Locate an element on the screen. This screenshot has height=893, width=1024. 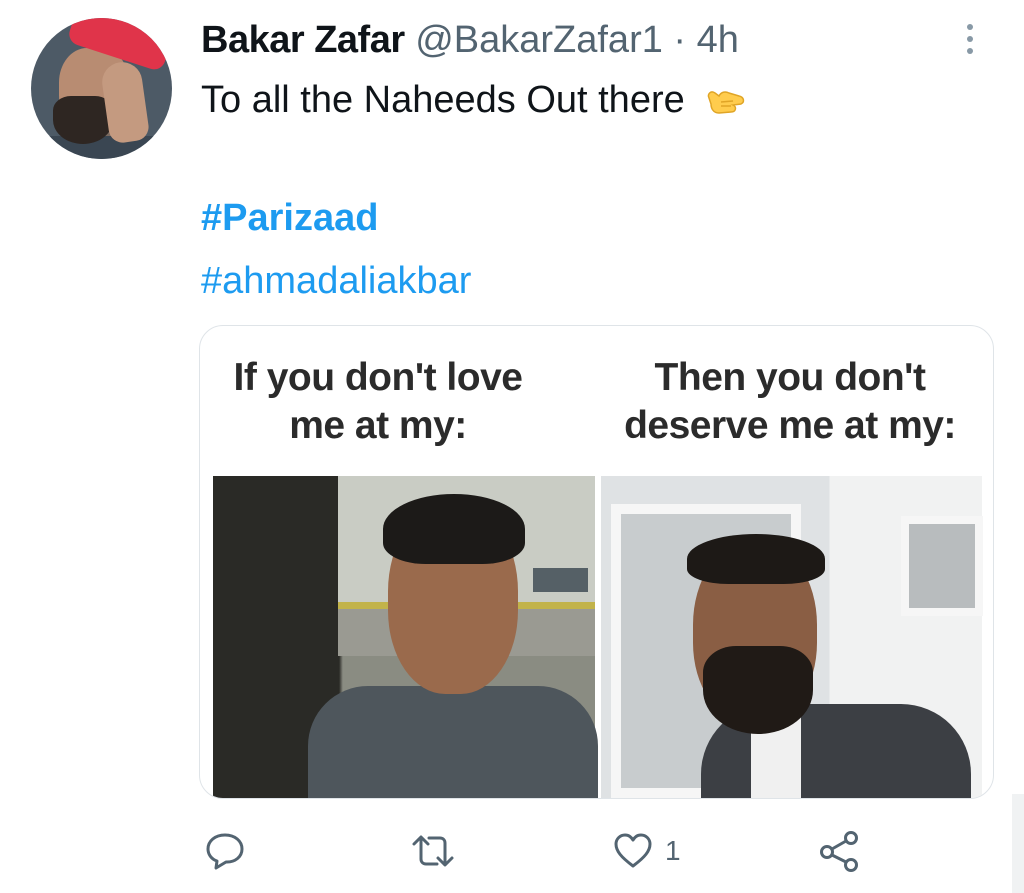
tweet-header: Bakar Zafar @BakarZafar1 · 4h is located at coordinates (470, 40).